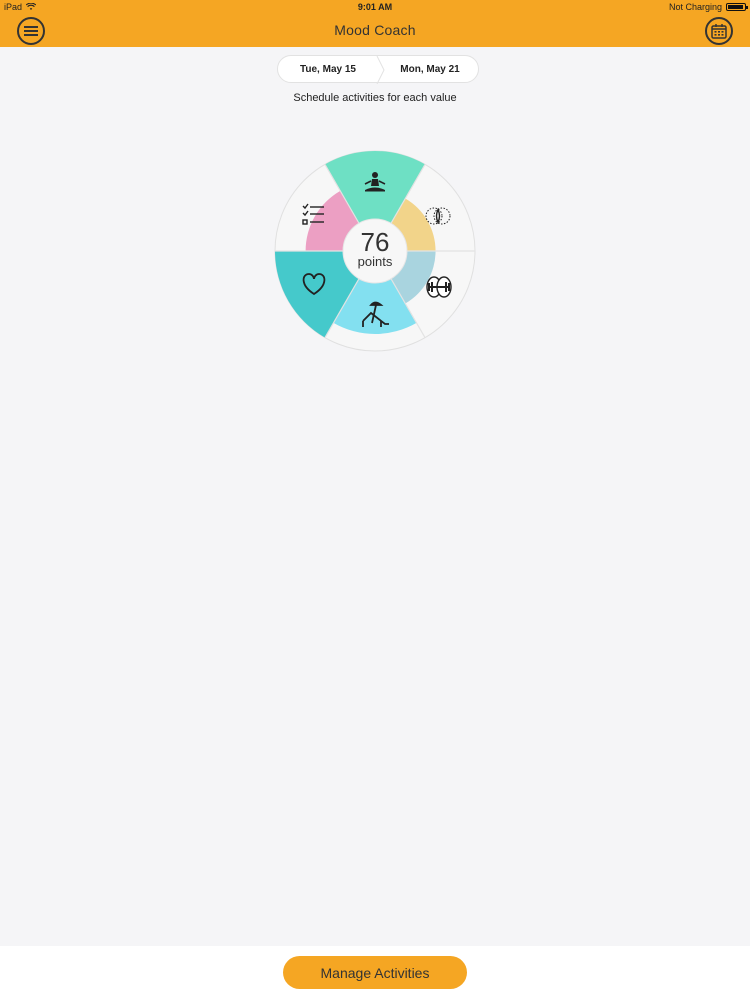 The image size is (750, 1000). I want to click on battery-icon, so click(737, 7).